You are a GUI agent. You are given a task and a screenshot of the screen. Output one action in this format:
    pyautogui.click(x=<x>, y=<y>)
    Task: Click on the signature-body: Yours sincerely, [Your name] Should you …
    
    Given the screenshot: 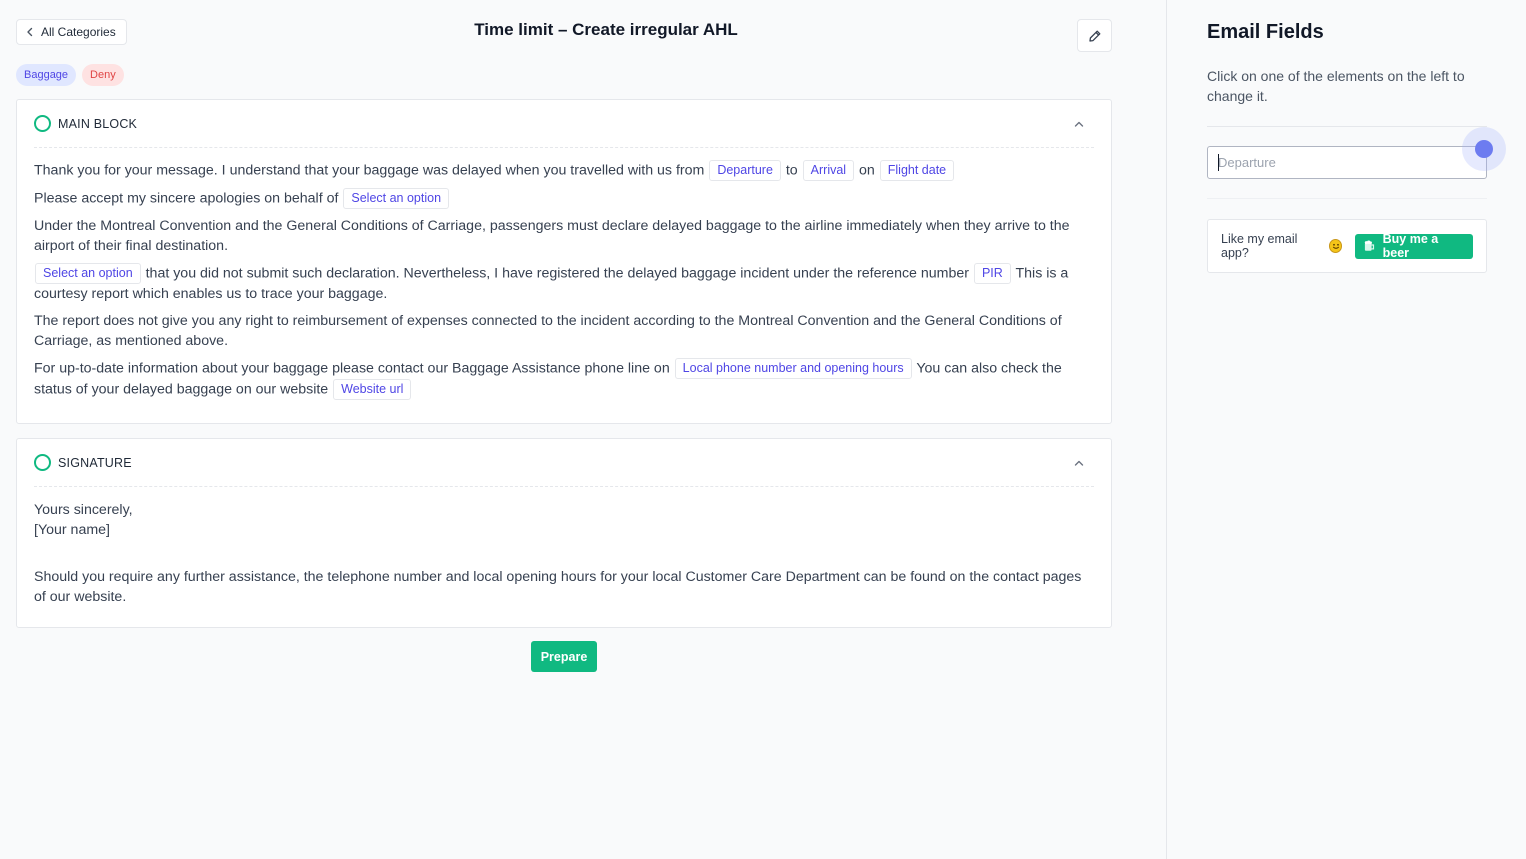 What is the action you would take?
    pyautogui.click(x=560, y=557)
    